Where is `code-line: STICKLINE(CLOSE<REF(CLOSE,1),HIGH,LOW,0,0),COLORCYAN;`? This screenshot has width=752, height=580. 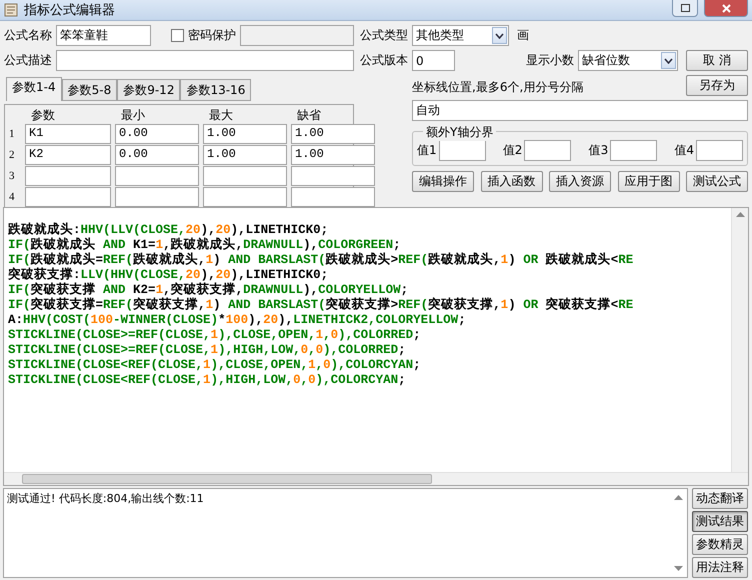 code-line: STICKLINE(CLOSE<REF(CLOSE,1),HIGH,LOW,0,0),COLORCYAN; is located at coordinates (207, 380).